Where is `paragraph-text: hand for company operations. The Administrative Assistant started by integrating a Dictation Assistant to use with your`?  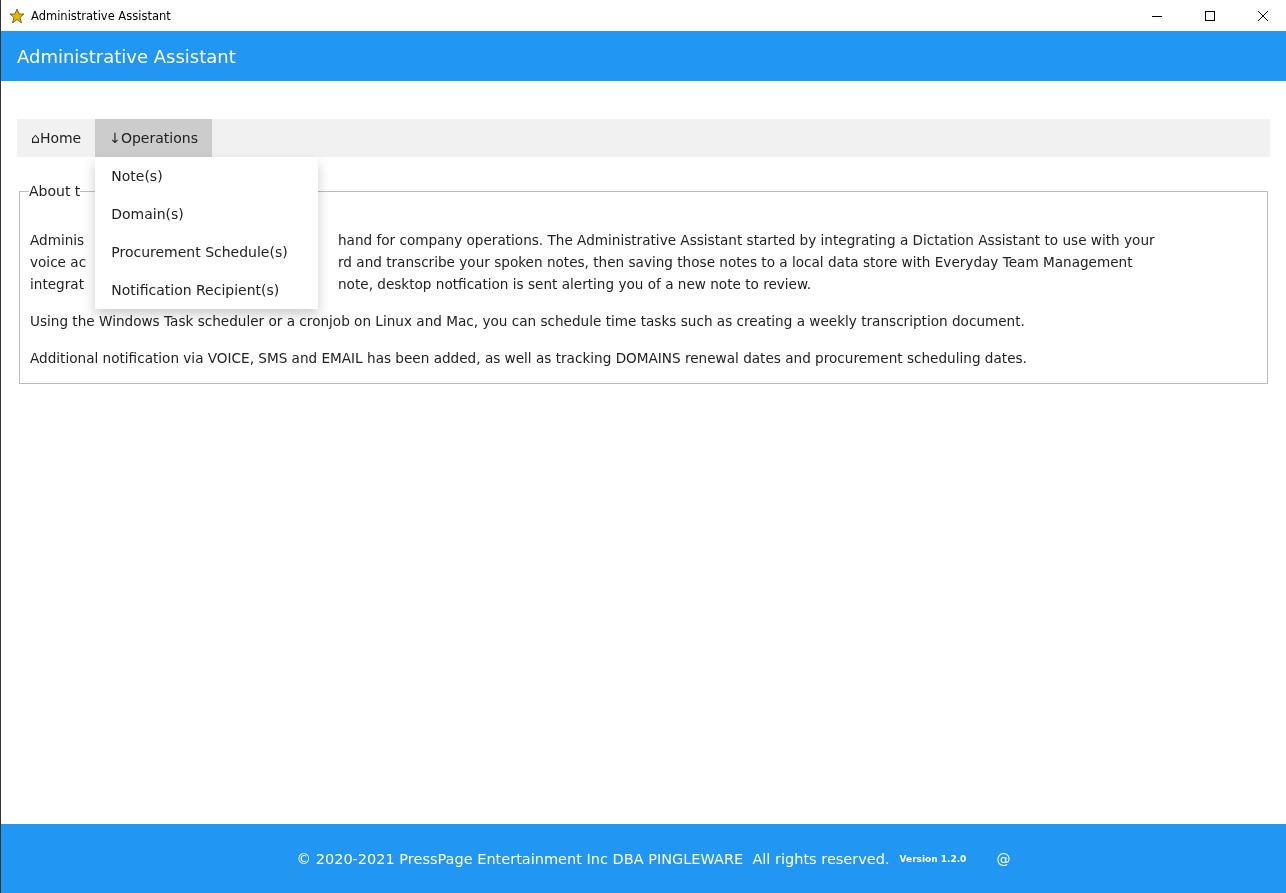
paragraph-text: hand for company operations. The Administrative Assistant started by integrating a Dictation Assistant to use with your is located at coordinates (746, 240).